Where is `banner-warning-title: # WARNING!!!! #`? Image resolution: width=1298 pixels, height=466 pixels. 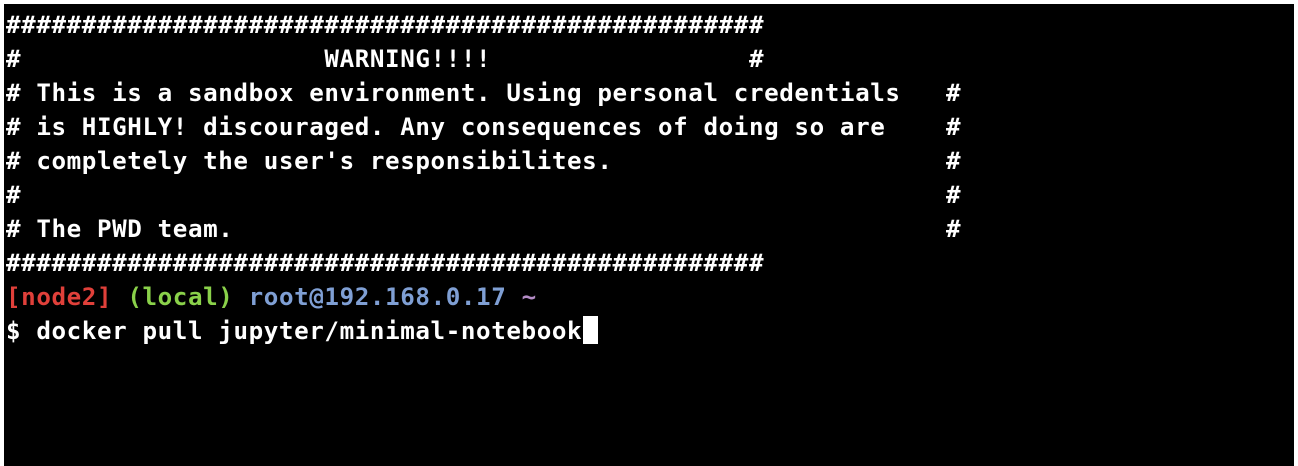 banner-warning-title: # WARNING!!!! # is located at coordinates (385, 59).